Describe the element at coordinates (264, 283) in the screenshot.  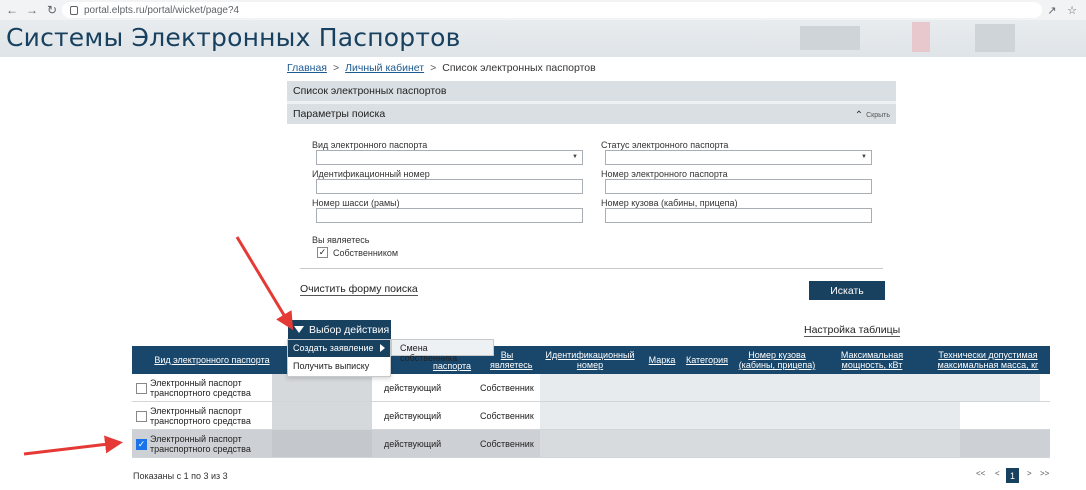
I see `red-arrow-to-action-button` at that location.